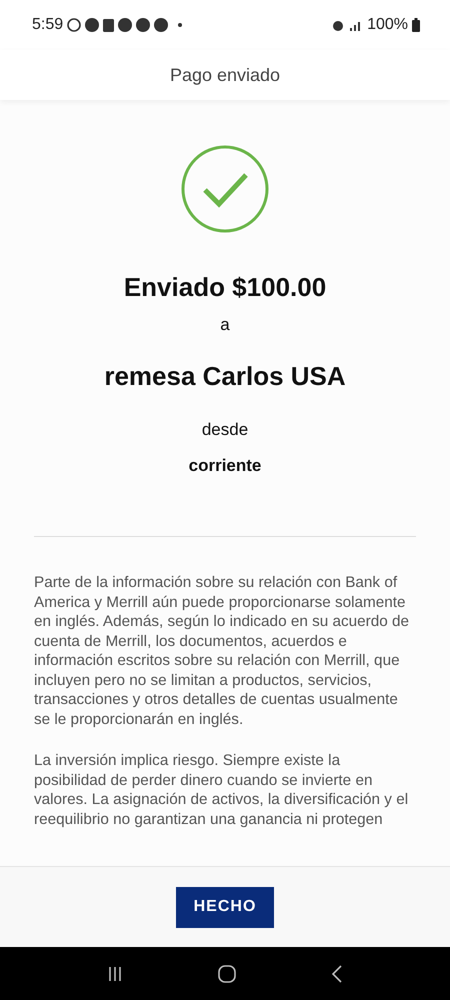 The image size is (450, 1000). I want to click on back-icon, so click(336, 973).